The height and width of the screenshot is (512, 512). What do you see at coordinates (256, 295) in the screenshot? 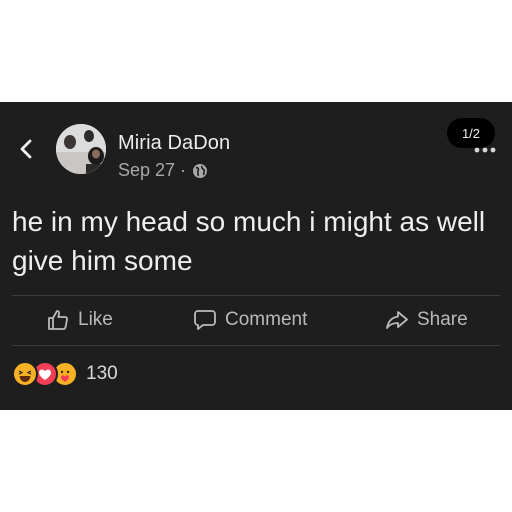
I see `divider-top` at bounding box center [256, 295].